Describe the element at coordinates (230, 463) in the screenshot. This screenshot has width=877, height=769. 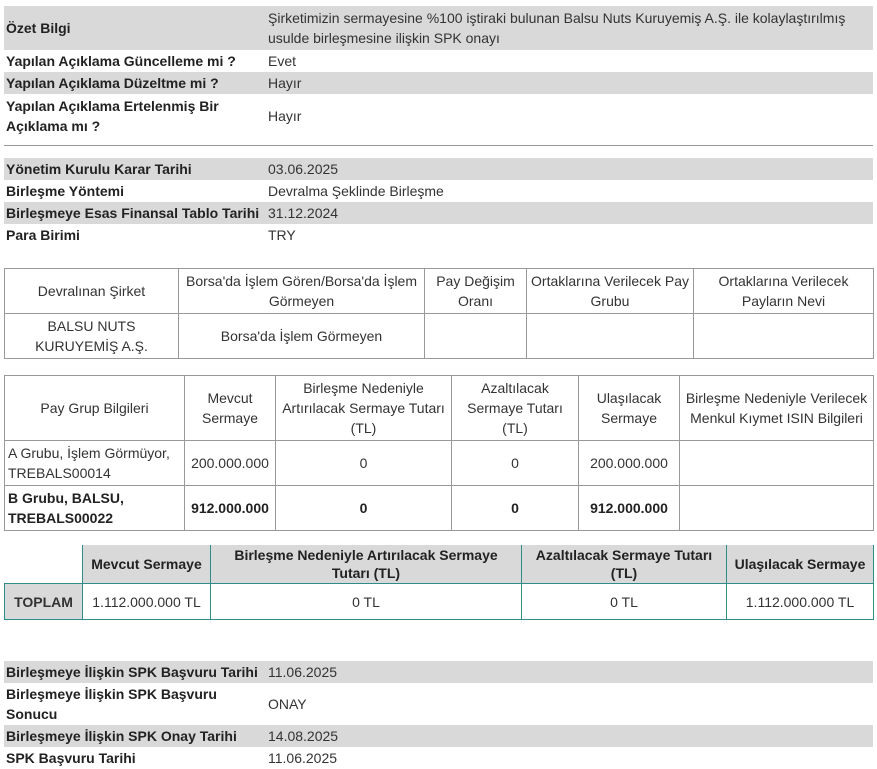
I see `share-current-capital: 200.000.000` at that location.